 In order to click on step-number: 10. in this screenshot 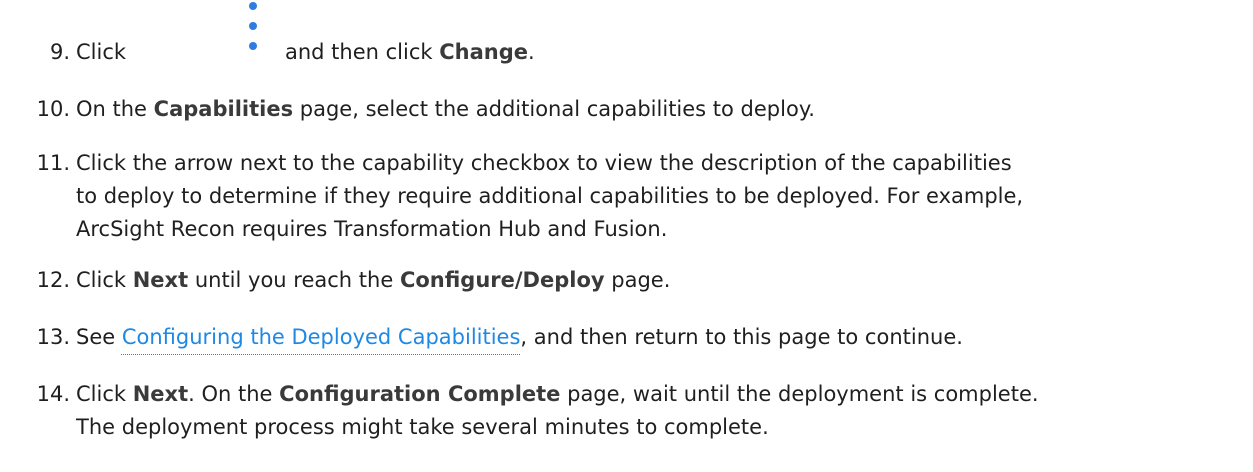, I will do `click(53, 109)`.